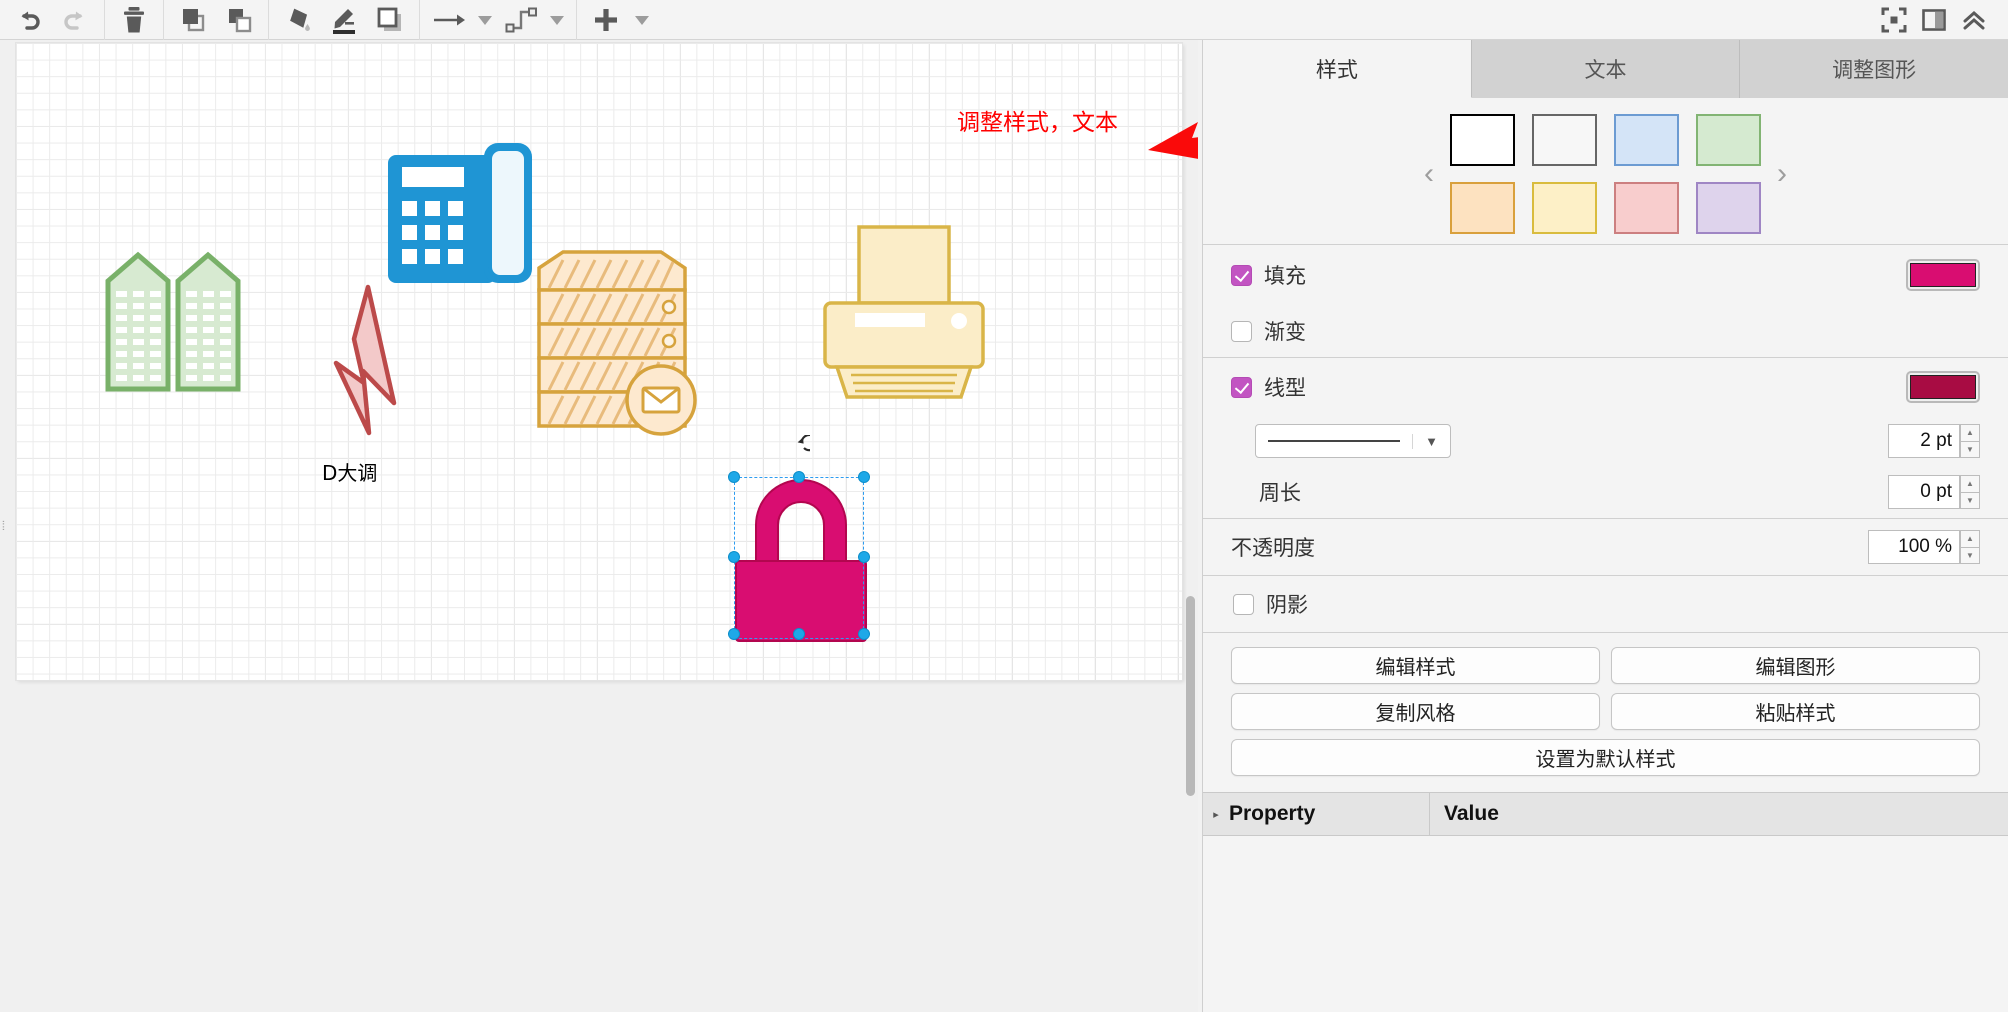 This screenshot has width=2008, height=1012. Describe the element at coordinates (1605, 757) in the screenshot. I see `set-default-style-button: 设置为默认样式` at that location.